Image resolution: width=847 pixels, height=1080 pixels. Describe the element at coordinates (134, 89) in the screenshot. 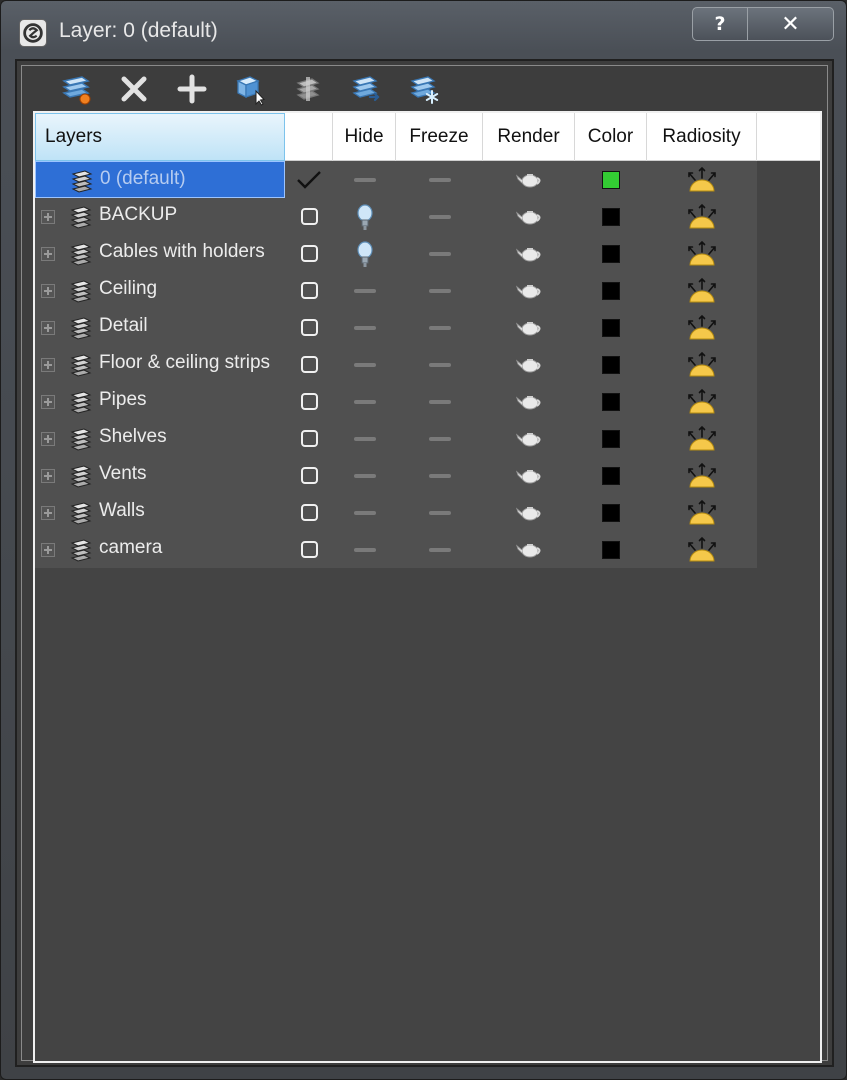

I see `delete-layer-button` at that location.